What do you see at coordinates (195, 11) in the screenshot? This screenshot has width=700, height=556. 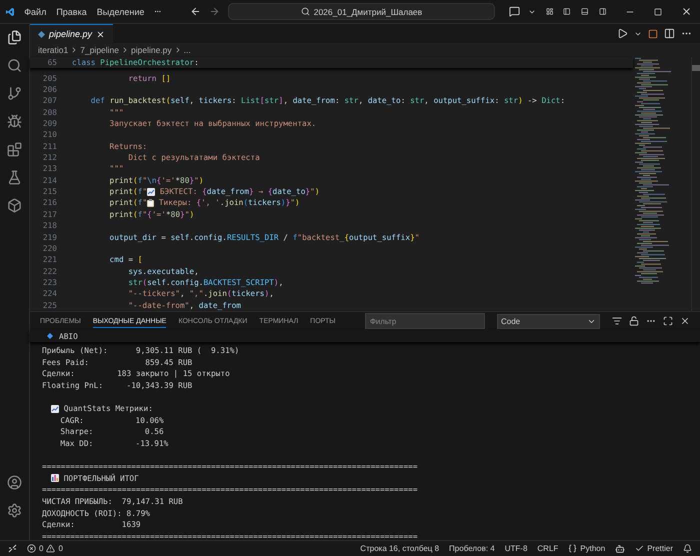 I see `back-arrow-icon` at bounding box center [195, 11].